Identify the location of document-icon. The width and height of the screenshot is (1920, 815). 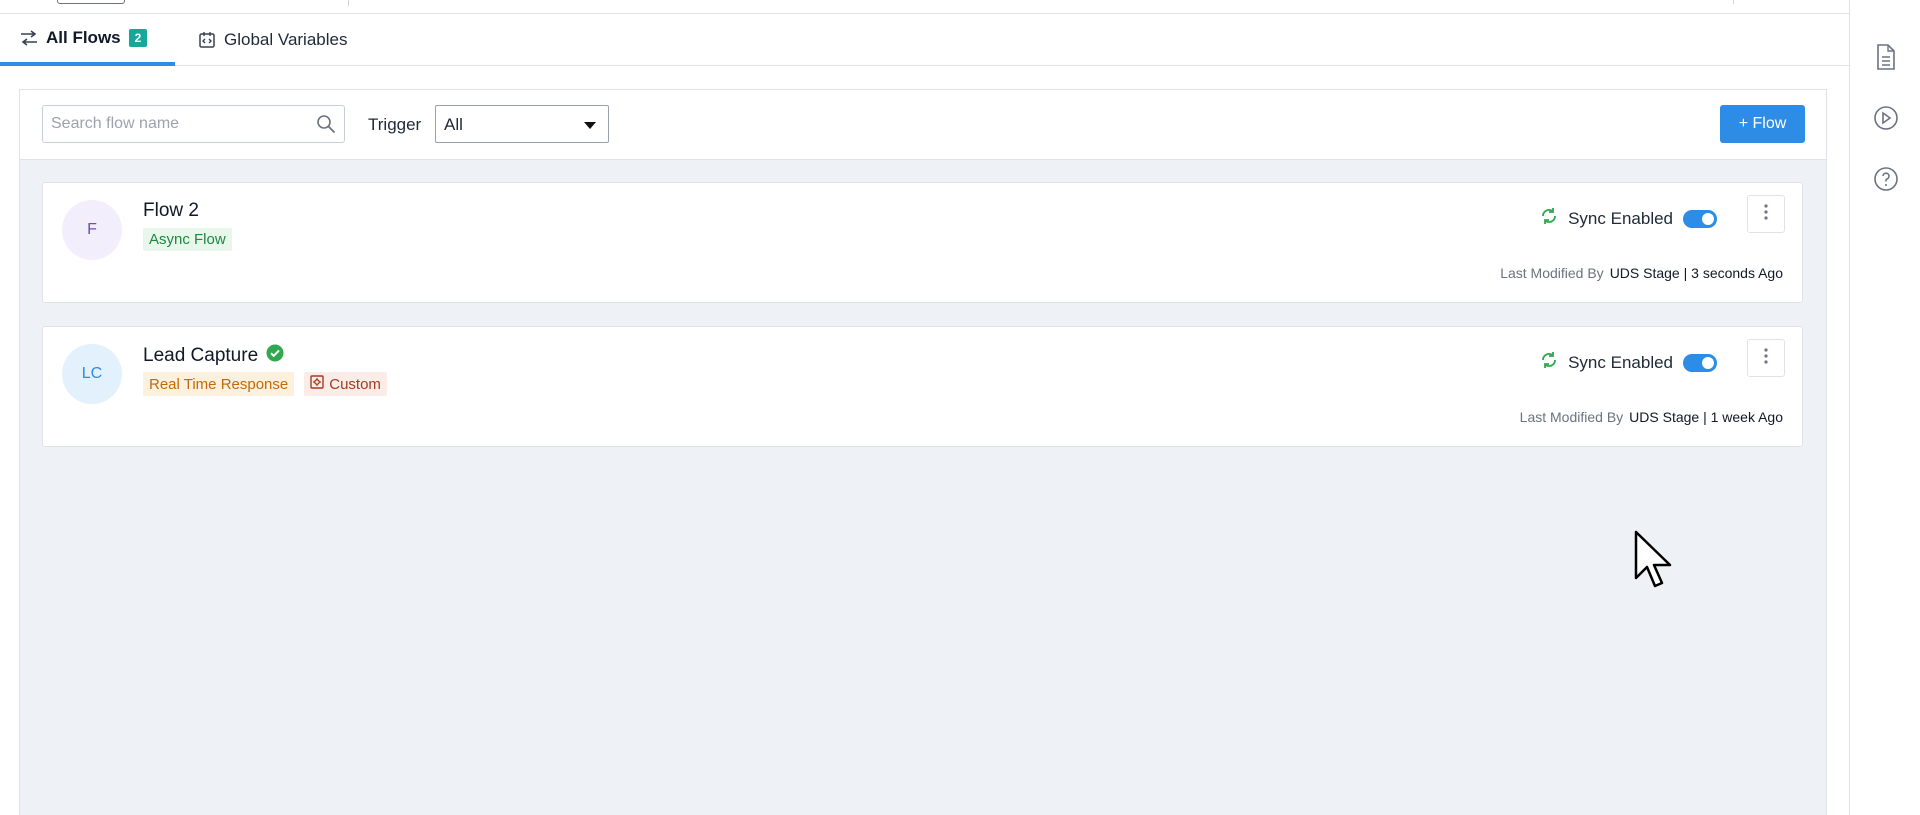
(1886, 57).